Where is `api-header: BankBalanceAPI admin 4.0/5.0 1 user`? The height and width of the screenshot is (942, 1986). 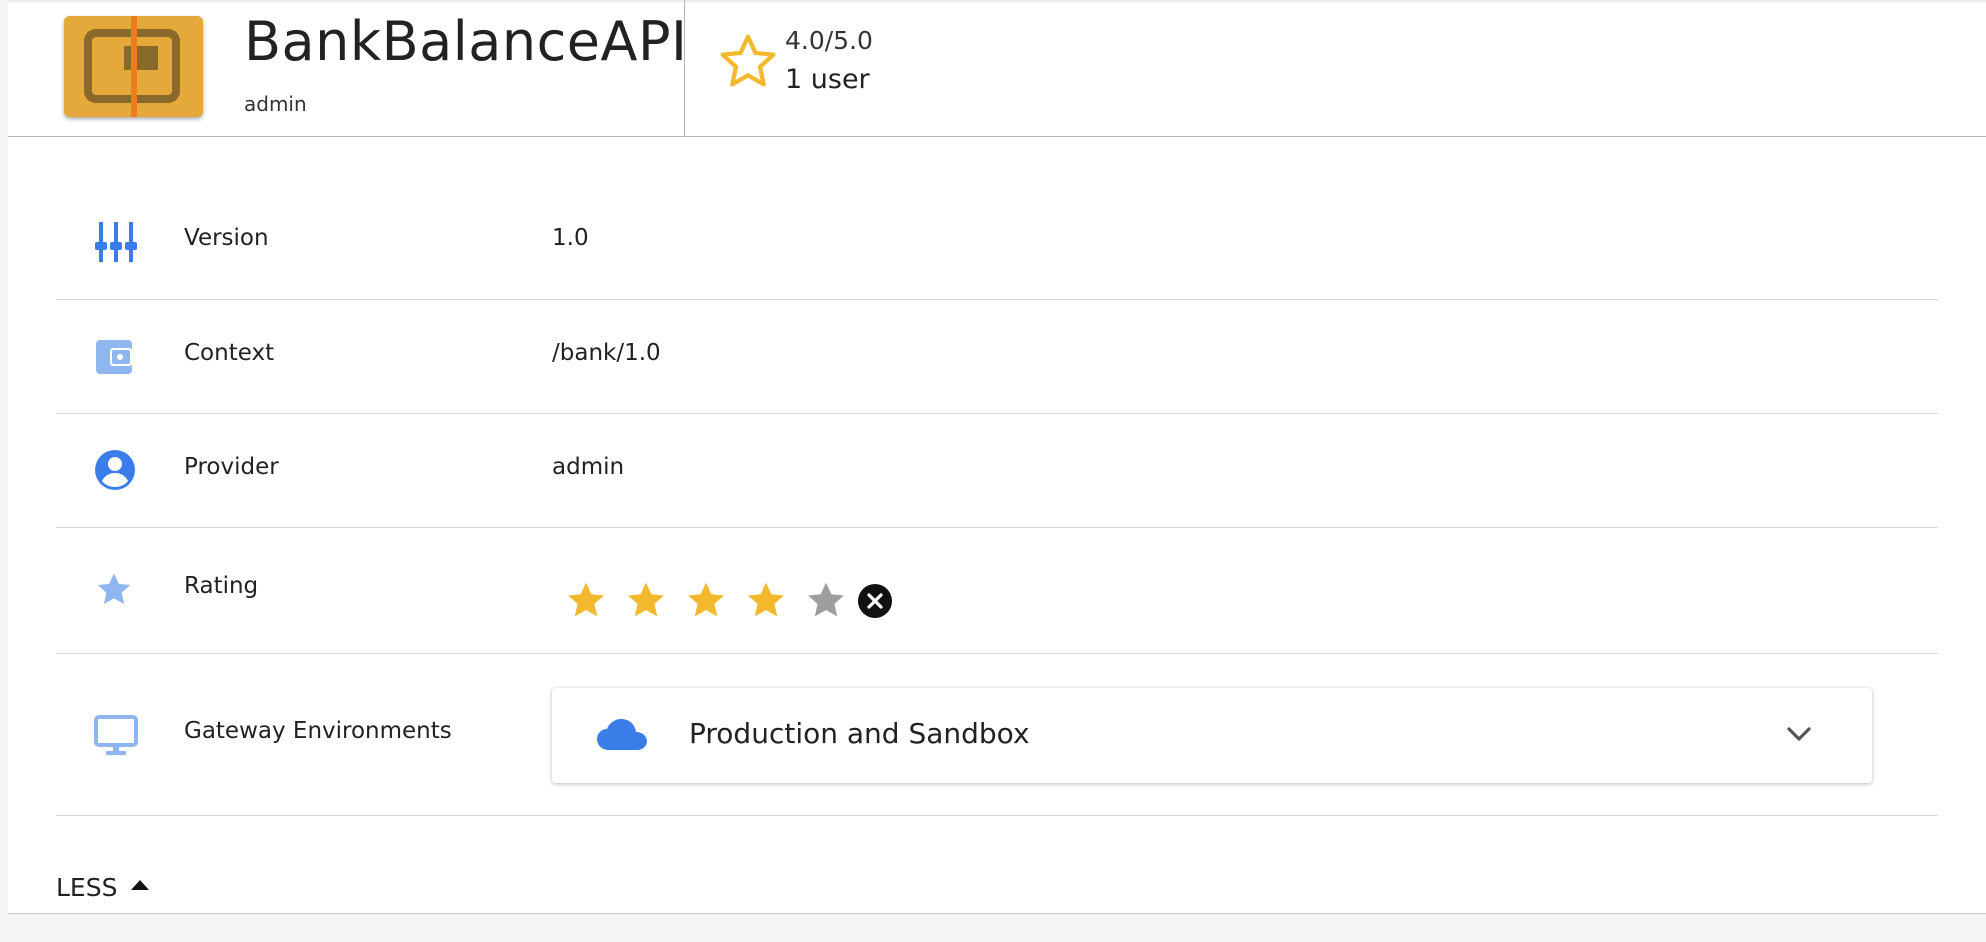 api-header: BankBalanceAPI admin 4.0/5.0 1 user is located at coordinates (997, 68).